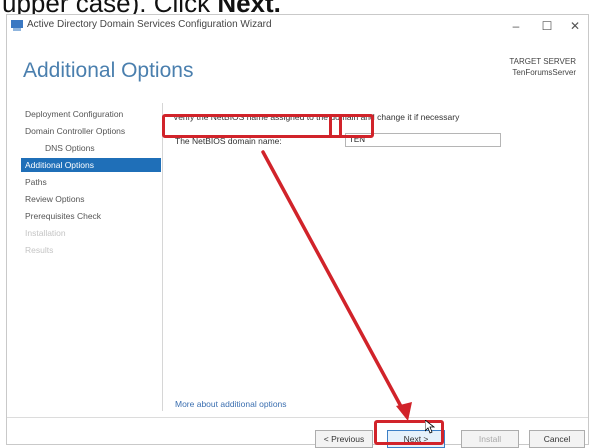 This screenshot has width=593, height=448. What do you see at coordinates (91, 199) in the screenshot?
I see `nav-item-review-options: Review Options` at bounding box center [91, 199].